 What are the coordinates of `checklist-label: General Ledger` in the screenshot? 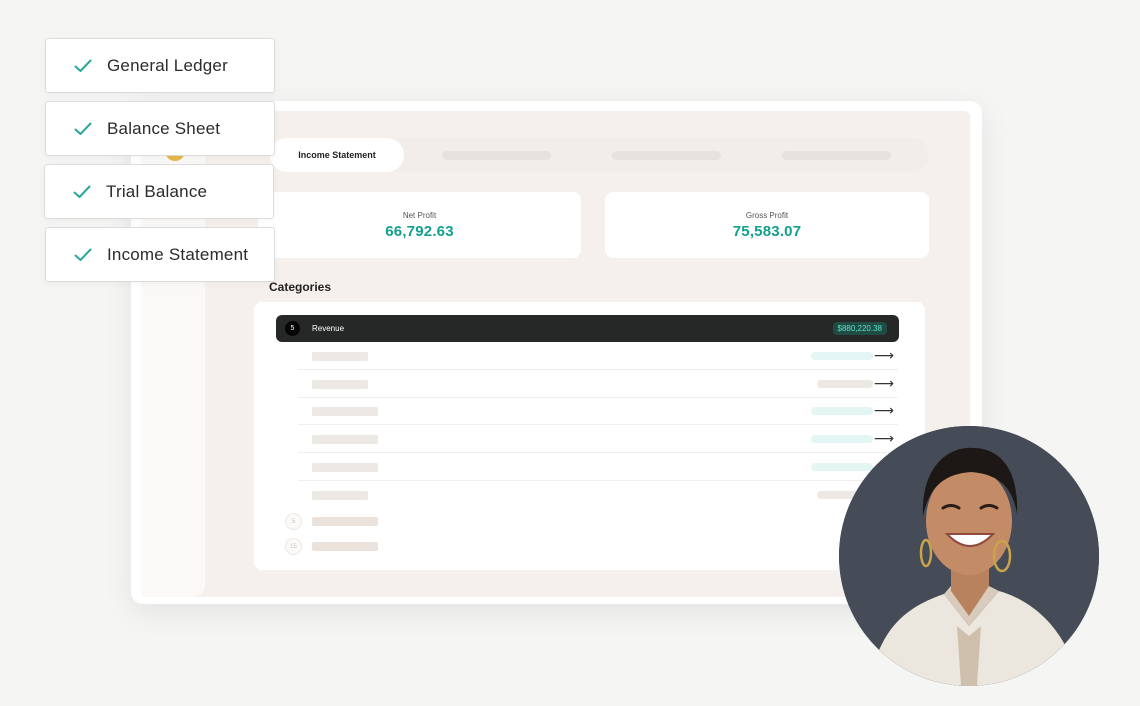 It's located at (167, 65).